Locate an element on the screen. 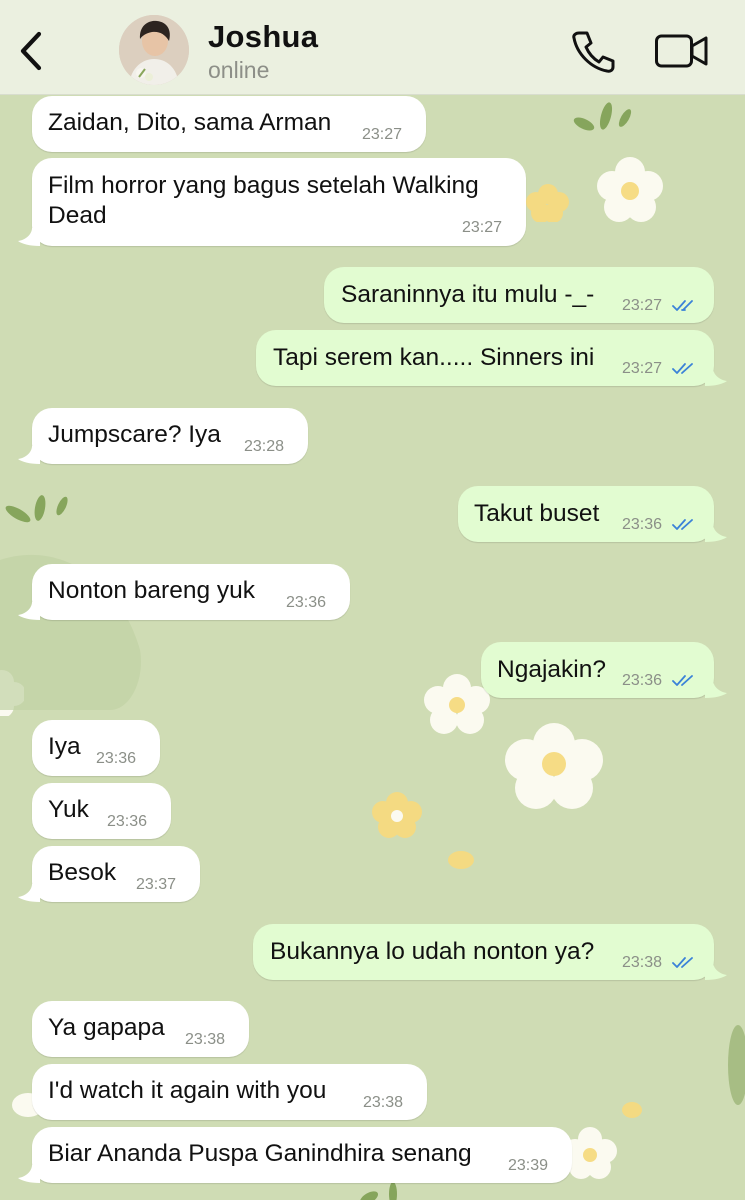 The height and width of the screenshot is (1200, 745). video-camera-icon is located at coordinates (681, 51).